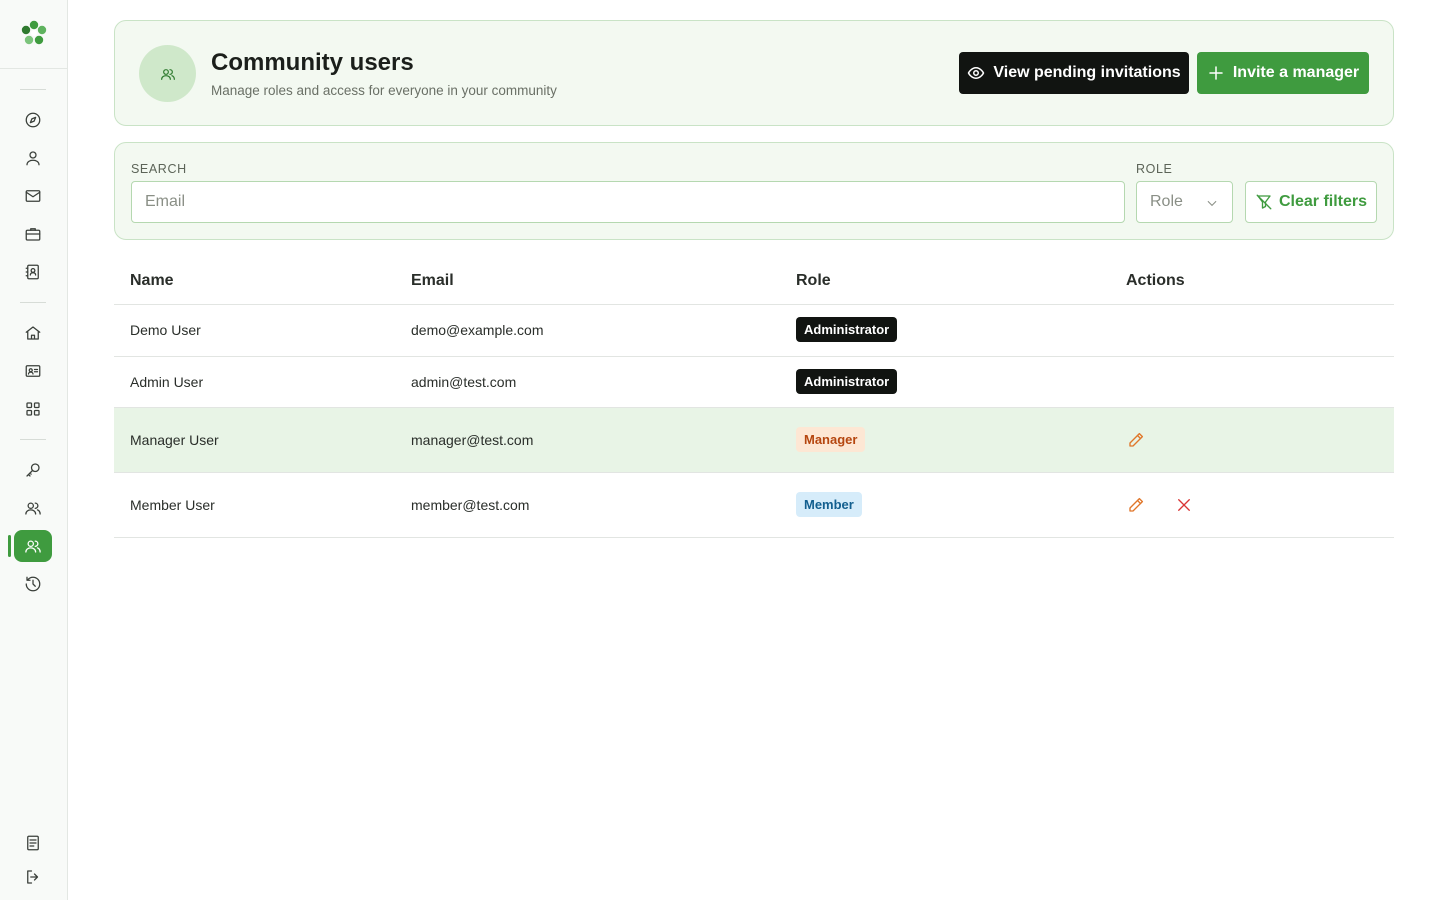  I want to click on home-icon, so click(33, 333).